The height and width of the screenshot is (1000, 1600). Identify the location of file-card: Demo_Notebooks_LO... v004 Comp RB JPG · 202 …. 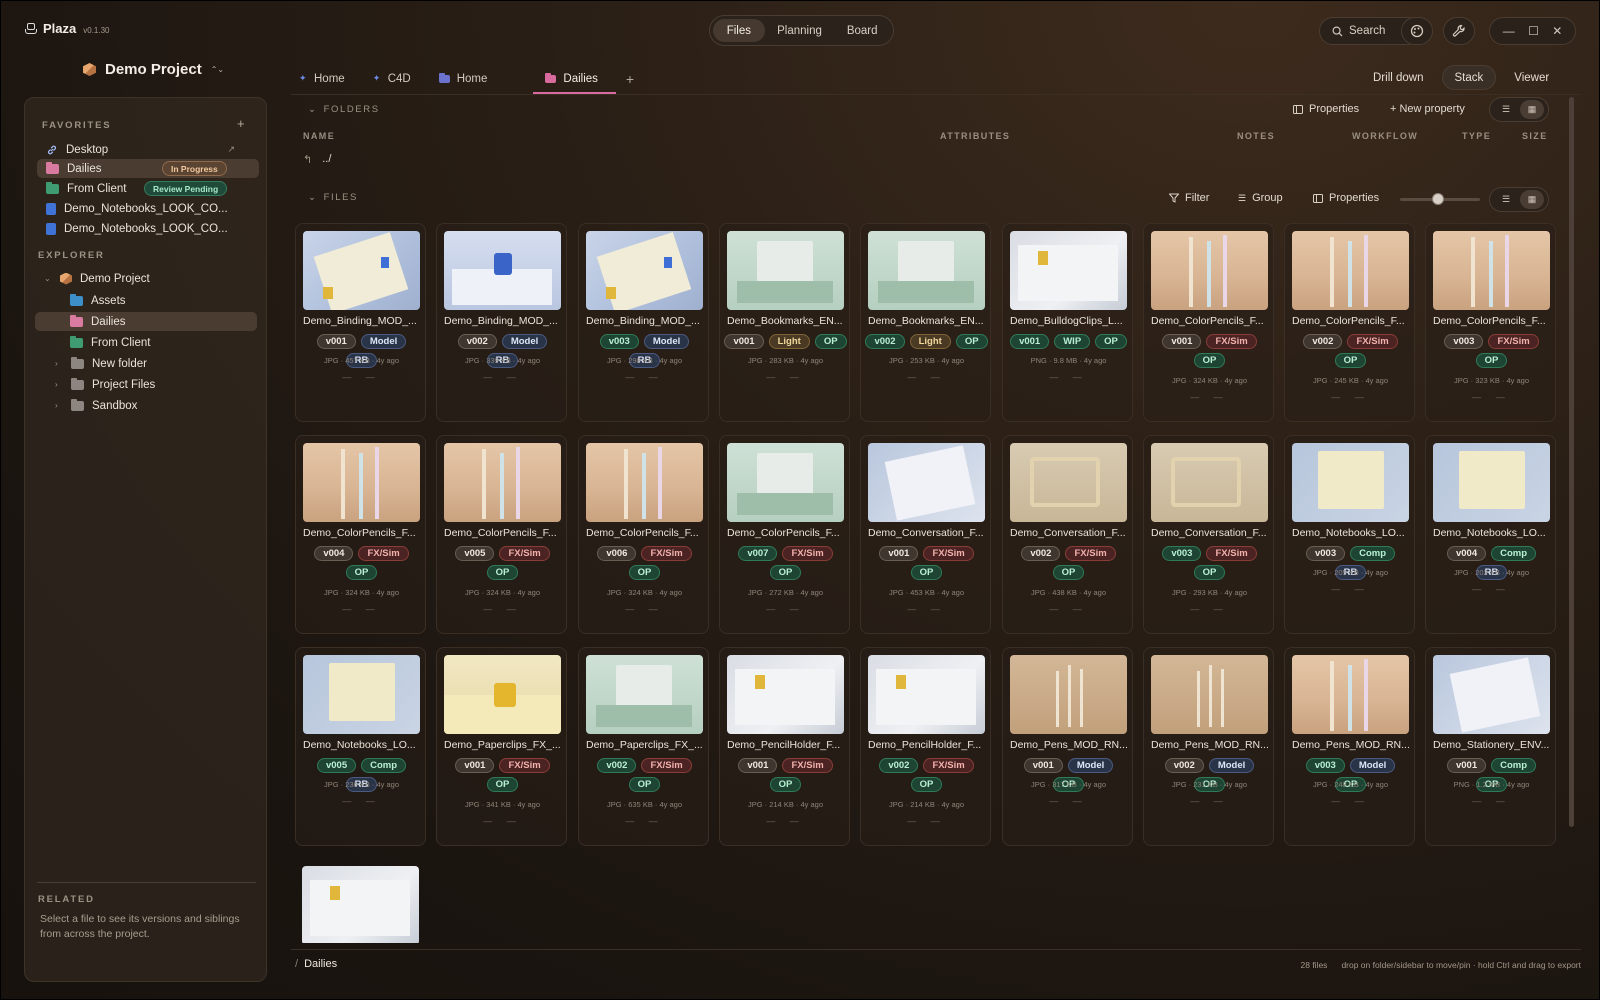
(1490, 534).